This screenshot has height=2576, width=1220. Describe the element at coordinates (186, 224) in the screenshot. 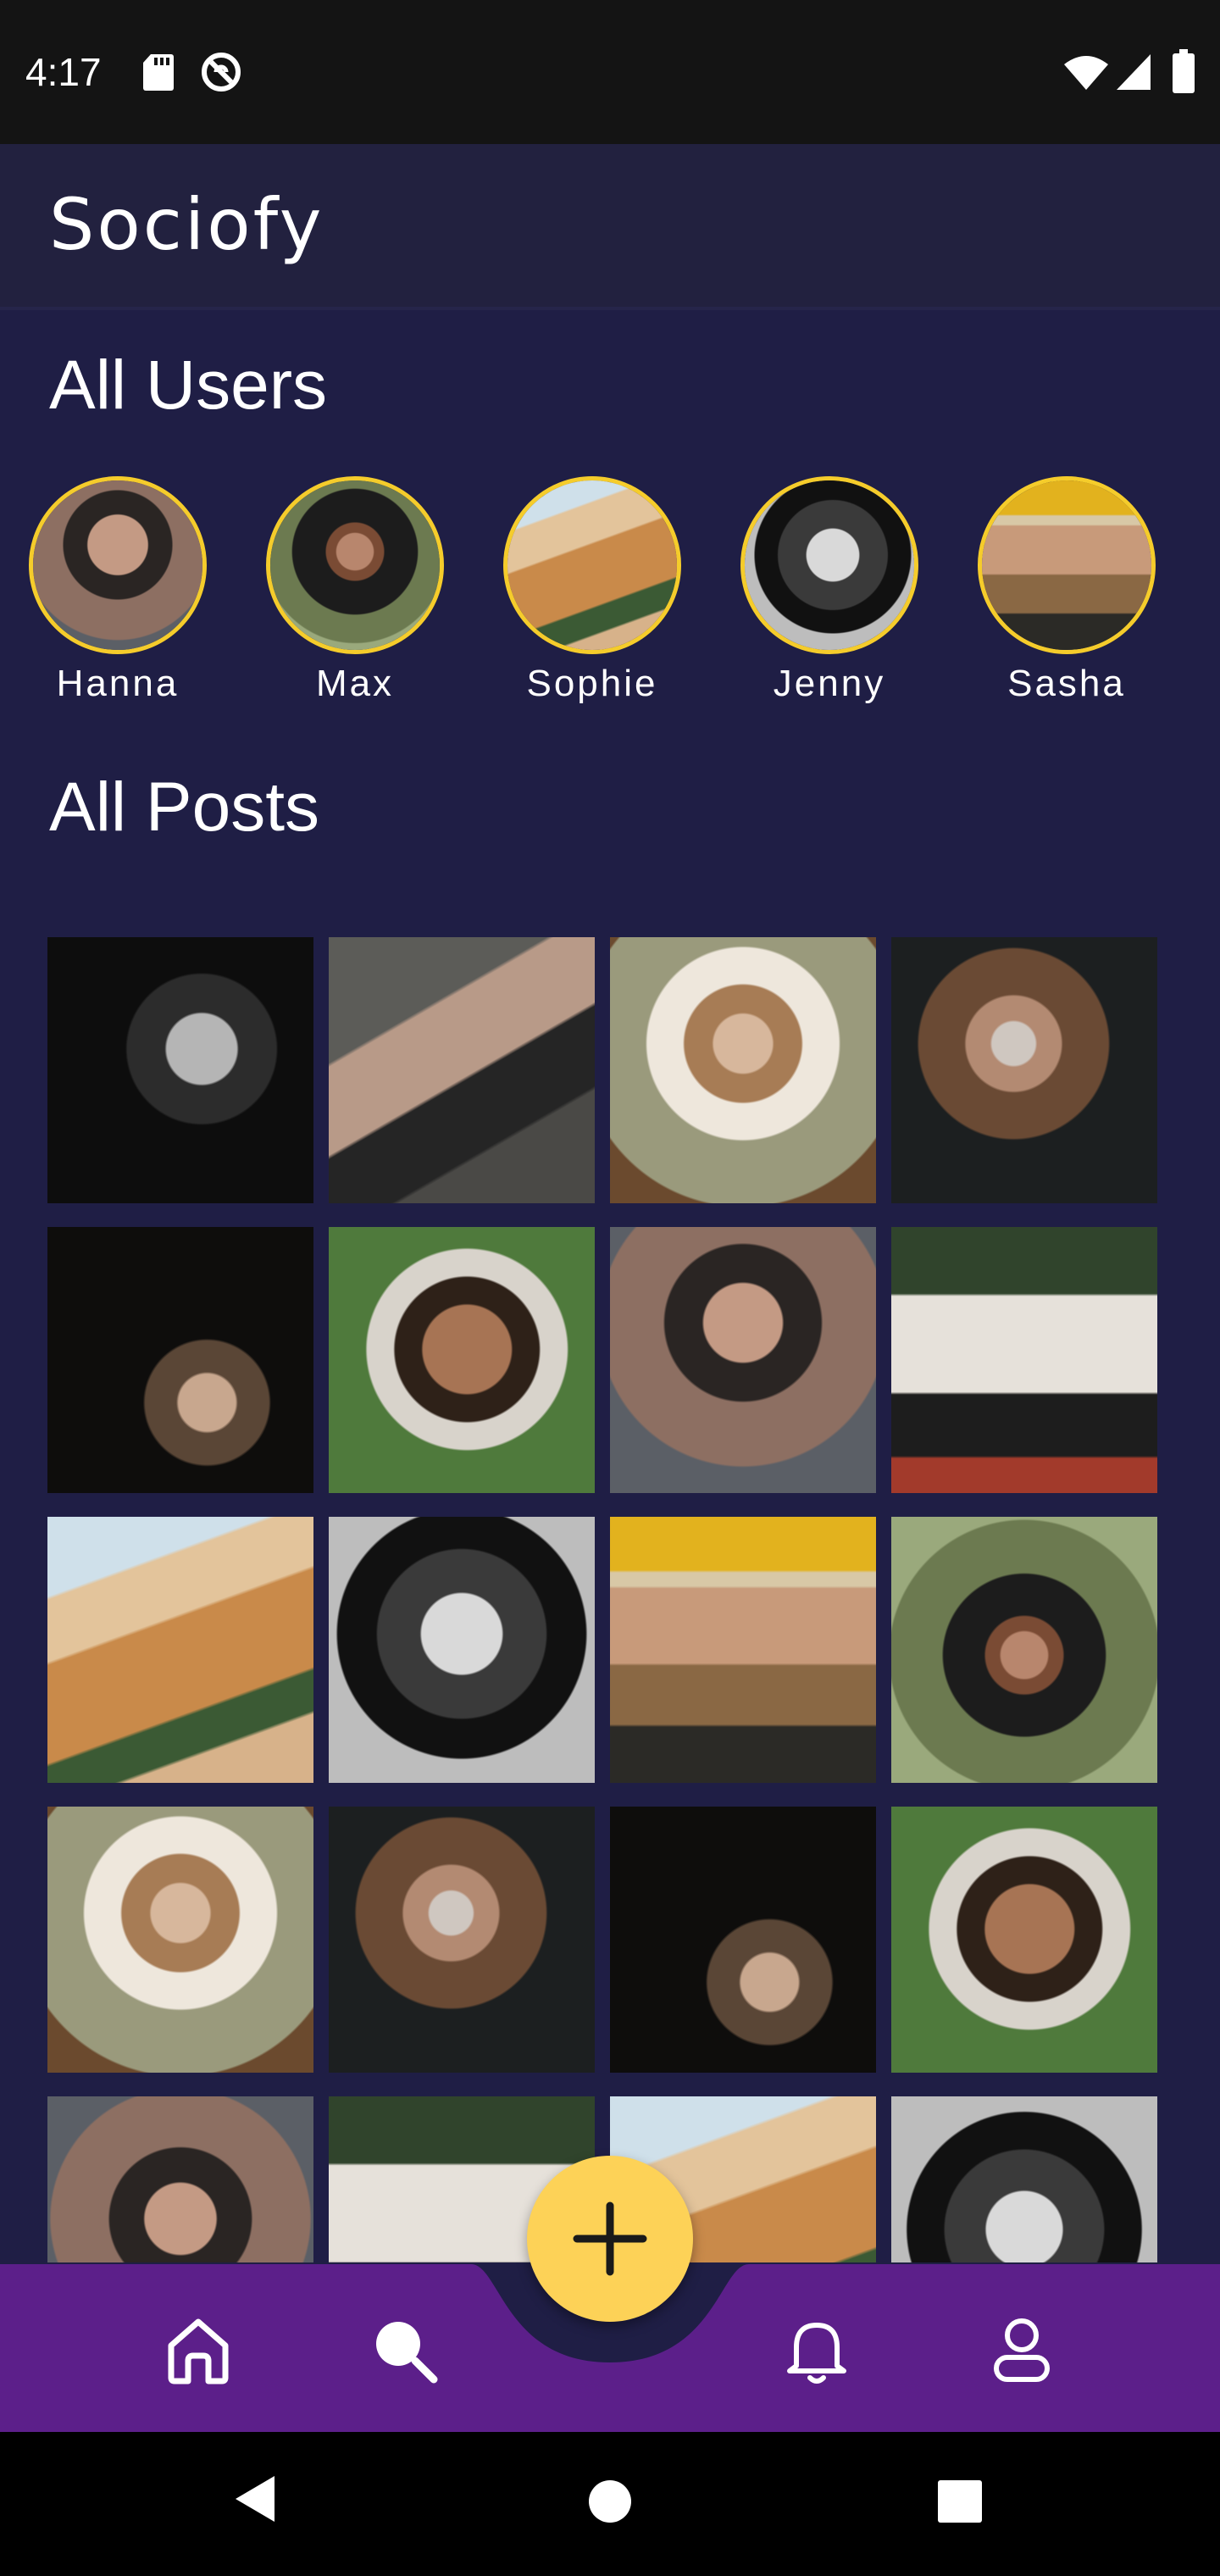

I see `app-logo: Sociofy` at that location.